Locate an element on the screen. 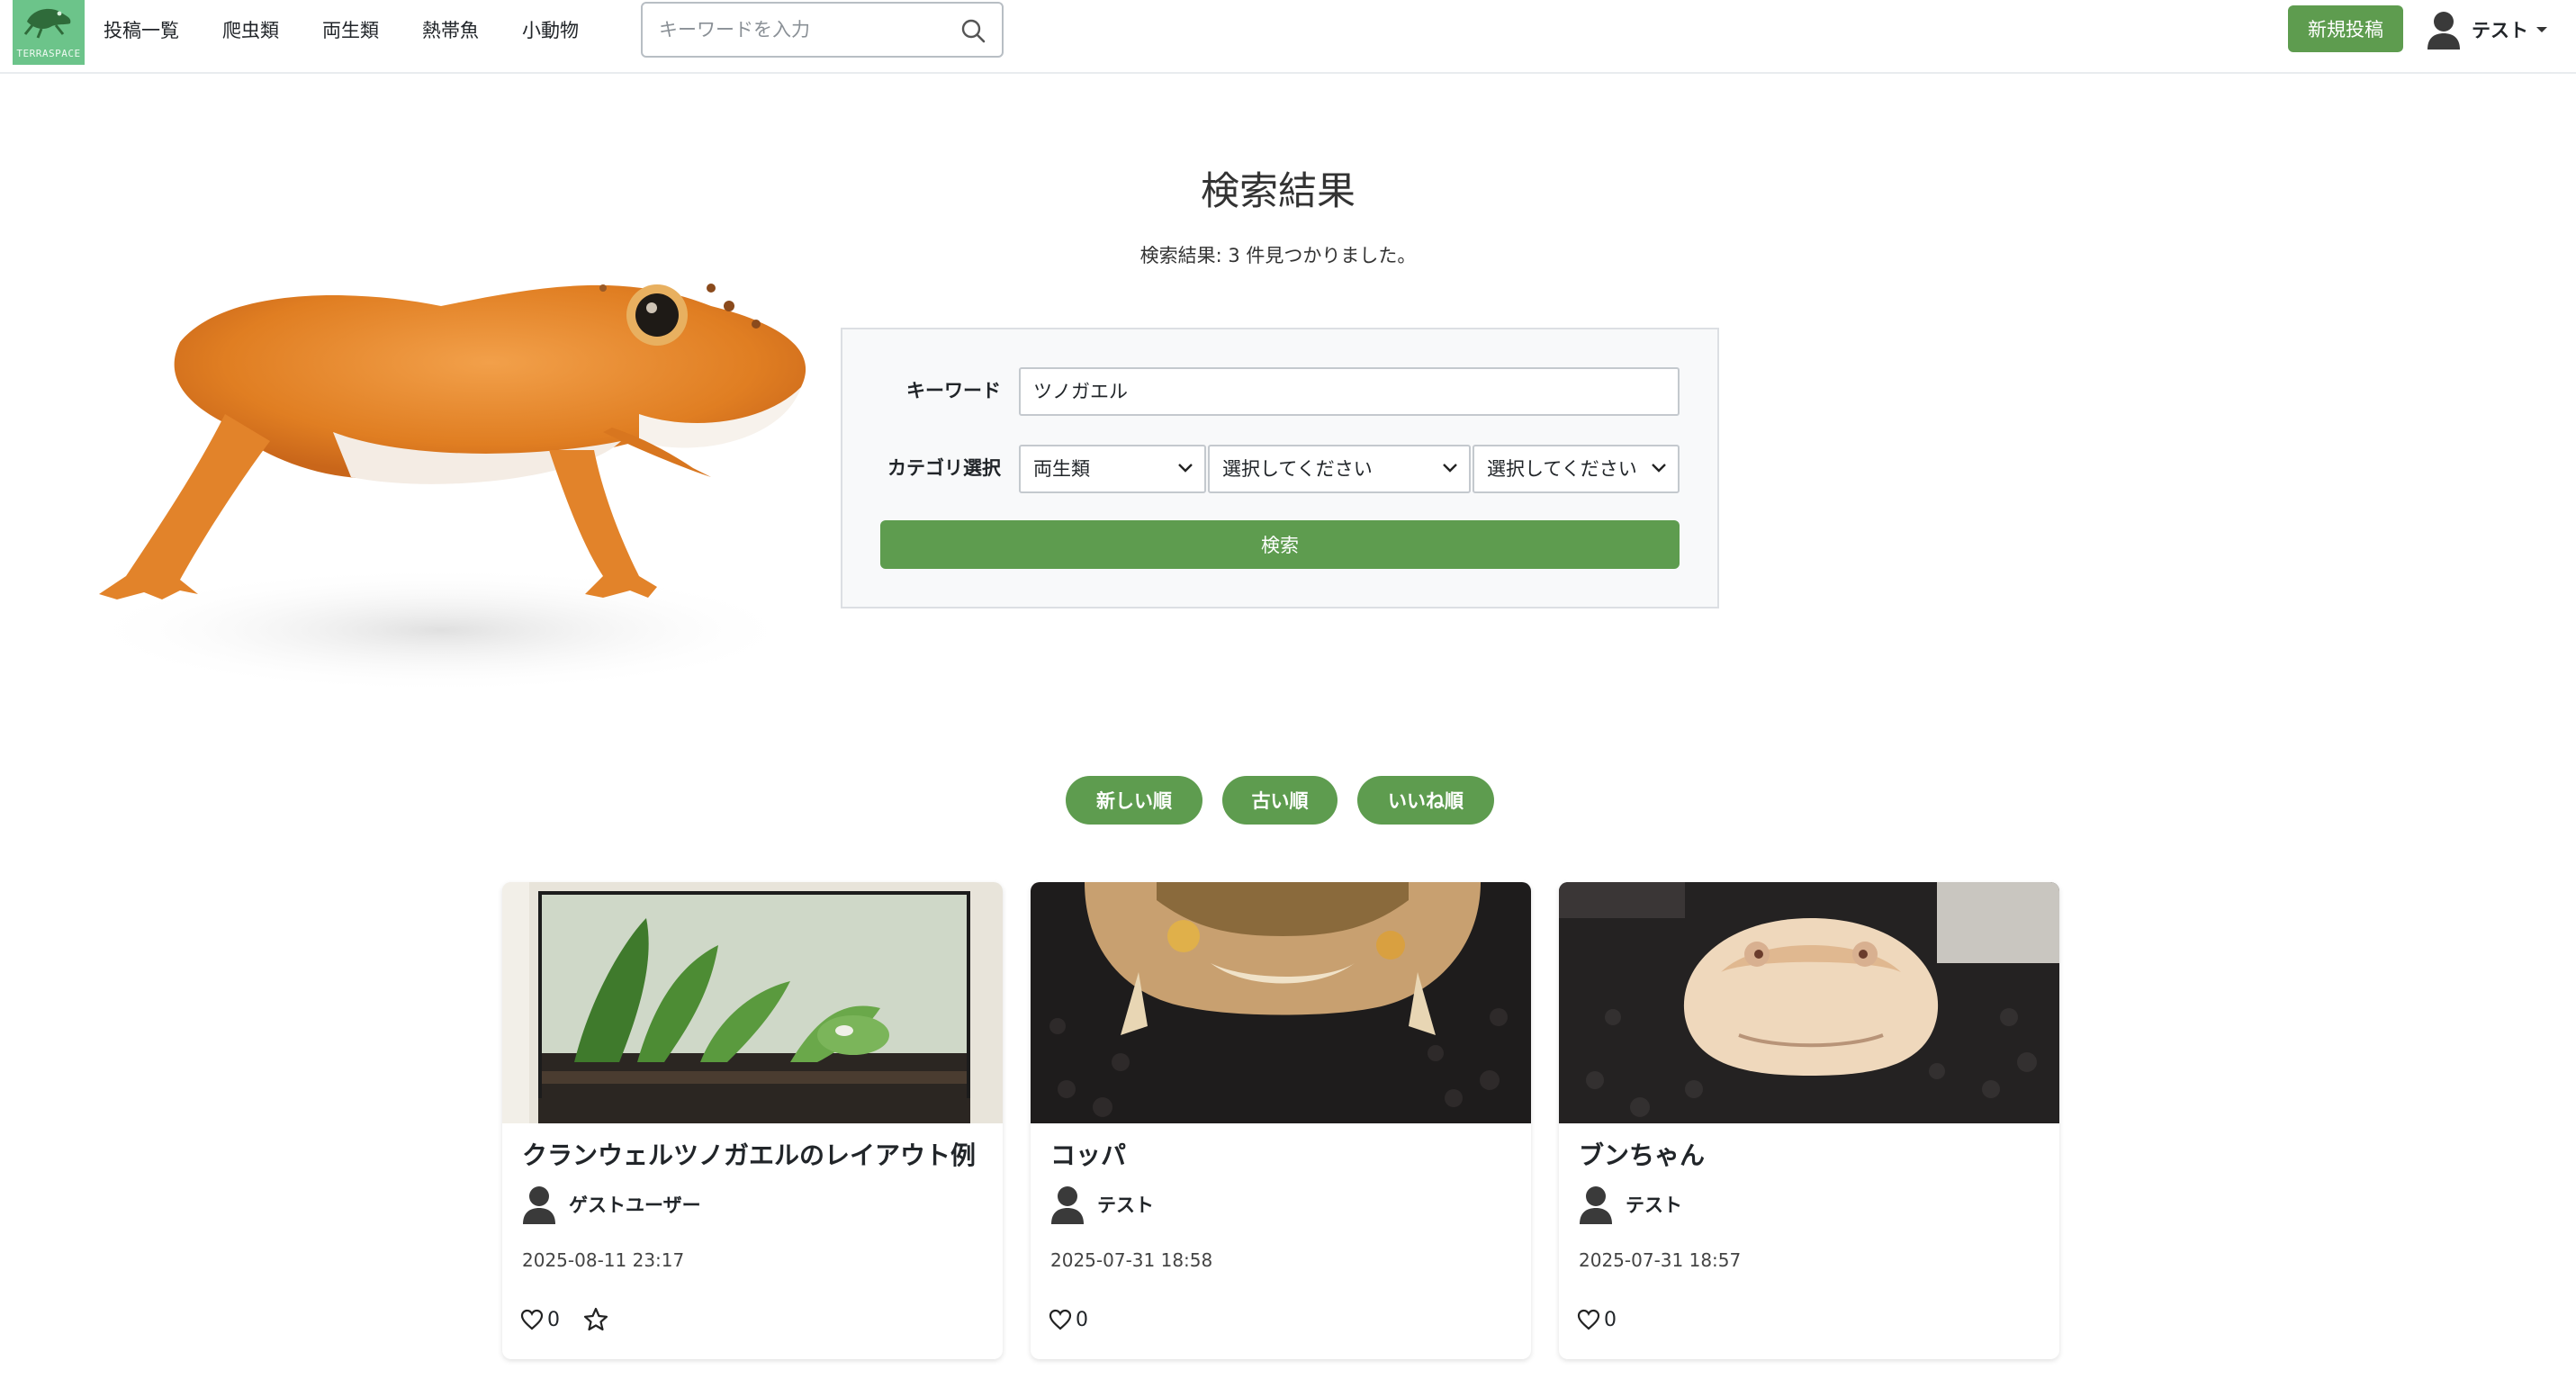  sort-likes-button: いいね順 is located at coordinates (1425, 800).